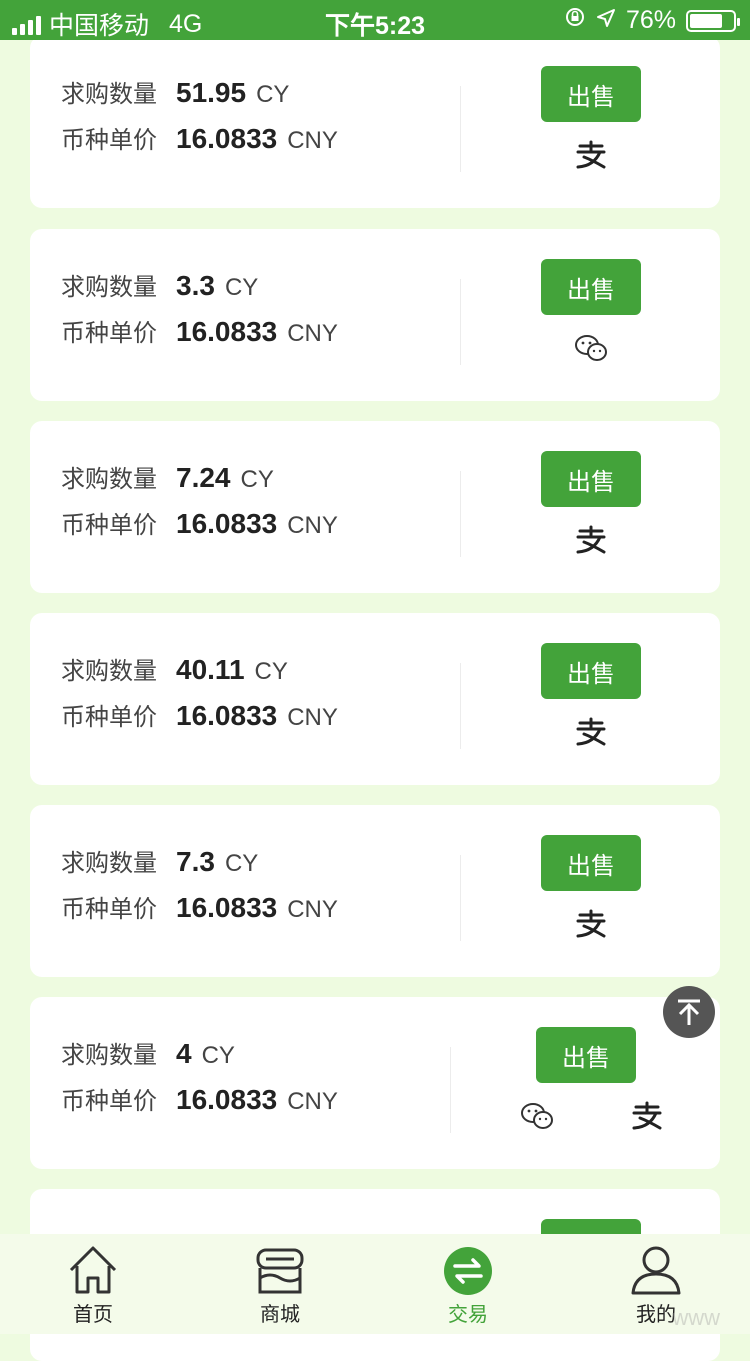 The image size is (750, 1361). I want to click on order-card: 求购数量 7.24 CY 币种单价 16.0833 CNY 出售, so click(375, 507).